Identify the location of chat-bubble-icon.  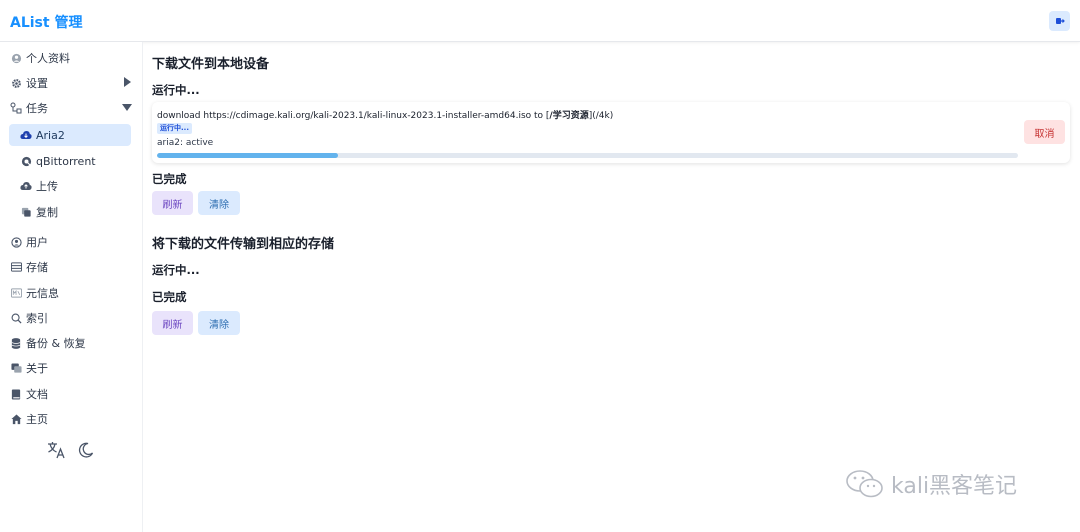
(16, 368).